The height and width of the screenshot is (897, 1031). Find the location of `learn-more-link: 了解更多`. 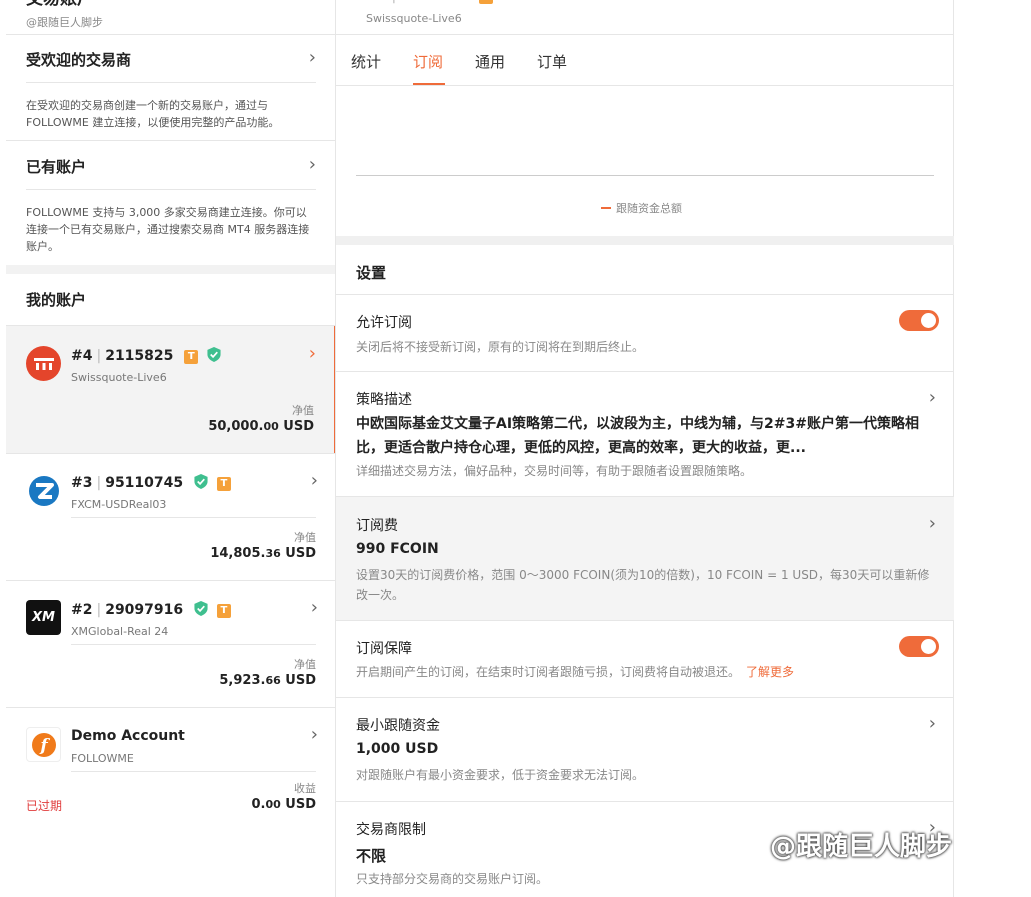

learn-more-link: 了解更多 is located at coordinates (770, 672).